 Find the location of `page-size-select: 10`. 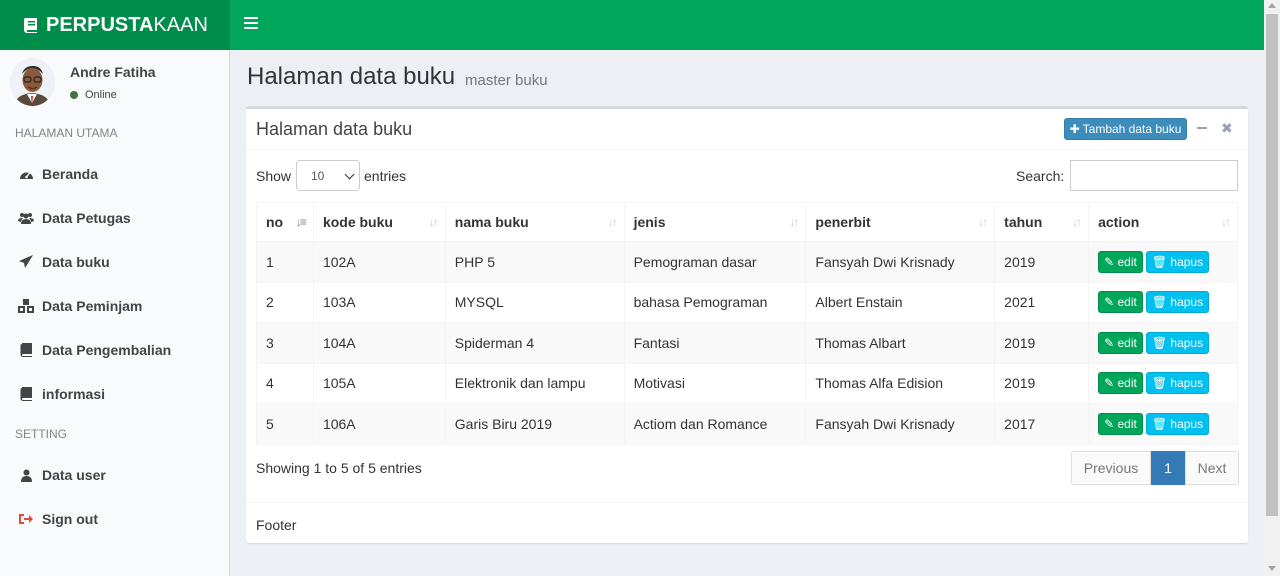

page-size-select: 10 is located at coordinates (328, 175).